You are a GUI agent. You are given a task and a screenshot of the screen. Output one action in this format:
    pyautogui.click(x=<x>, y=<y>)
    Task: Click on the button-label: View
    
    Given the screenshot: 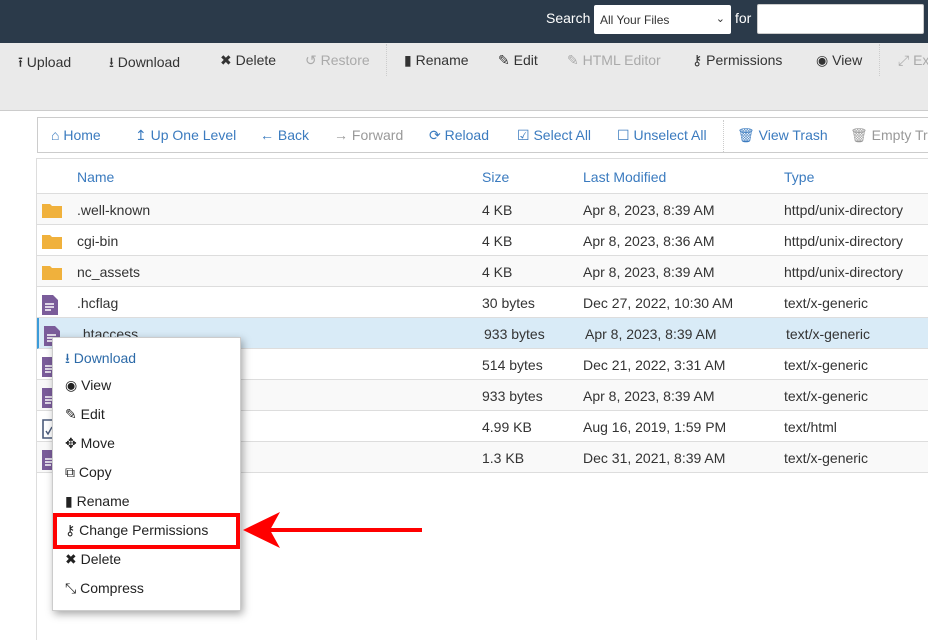 What is the action you would take?
    pyautogui.click(x=847, y=60)
    